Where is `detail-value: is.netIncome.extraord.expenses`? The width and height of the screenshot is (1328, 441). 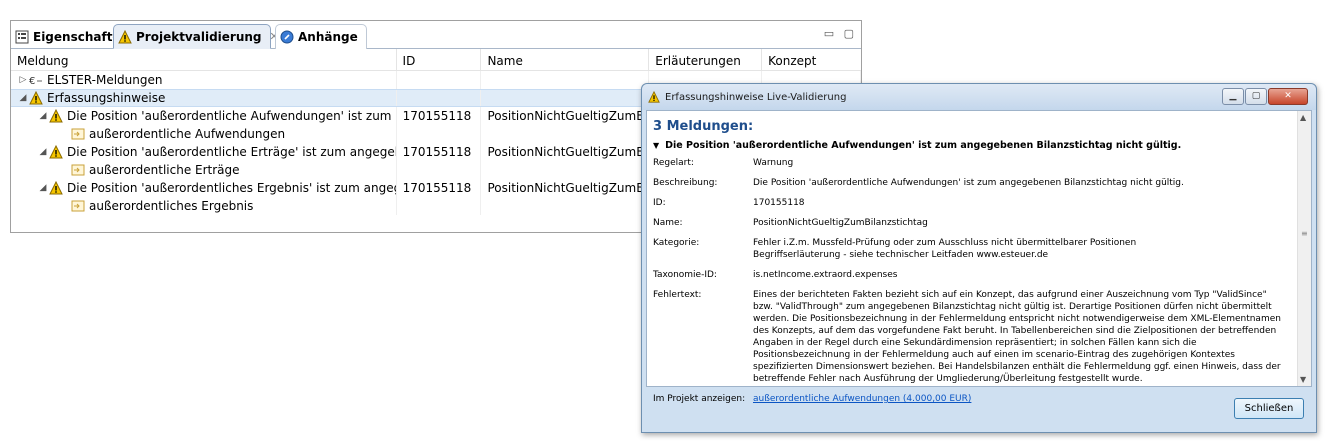 detail-value: is.netIncome.extraord.expenses is located at coordinates (825, 275).